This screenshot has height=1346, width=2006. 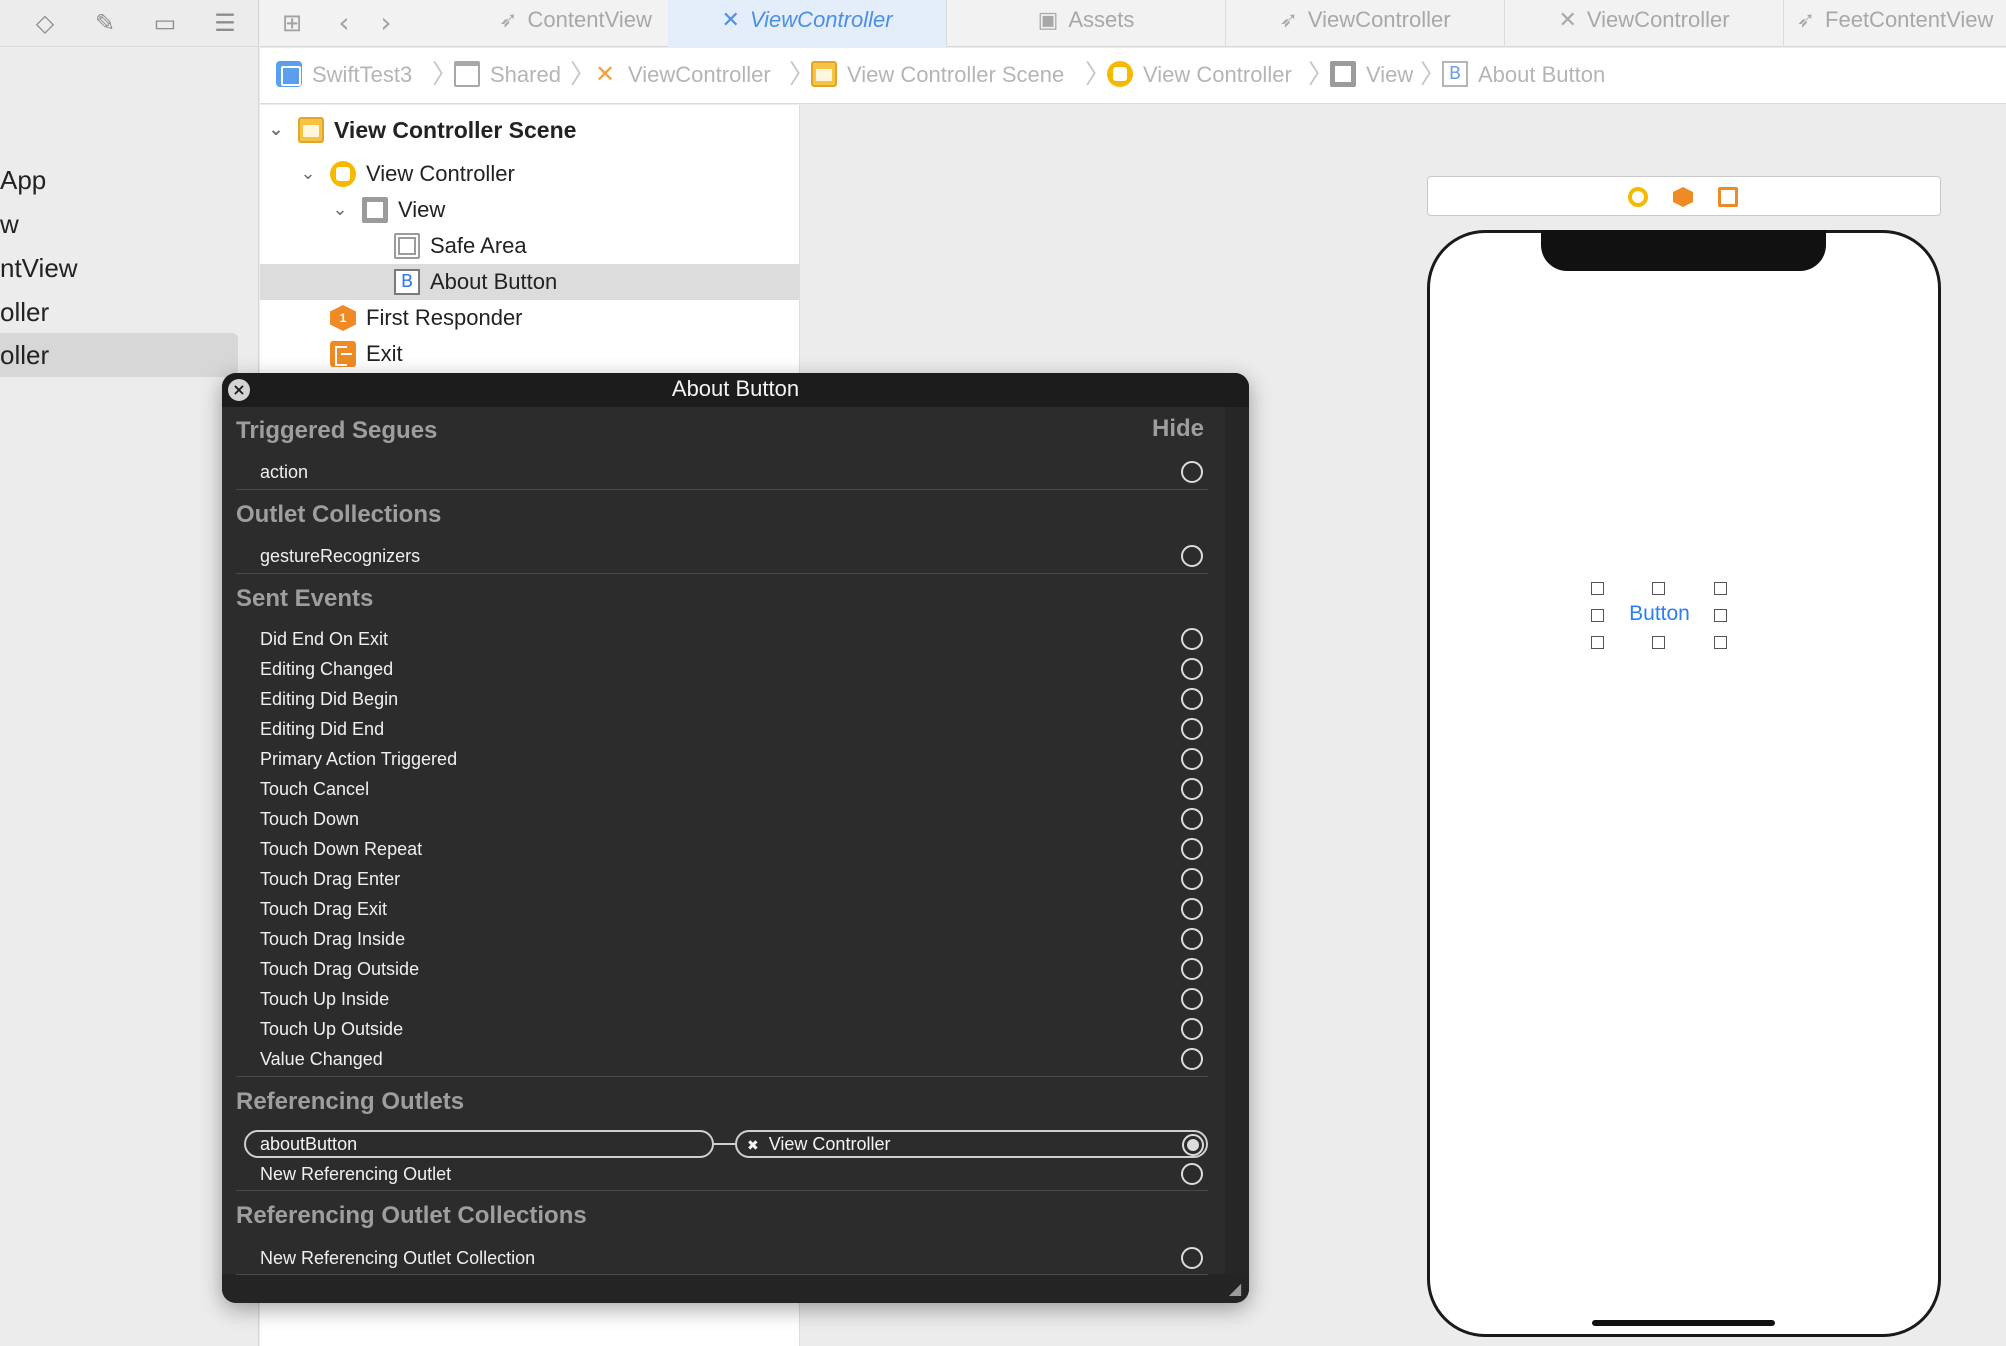 I want to click on breadcrumb-item-view: View, so click(x=1371, y=75).